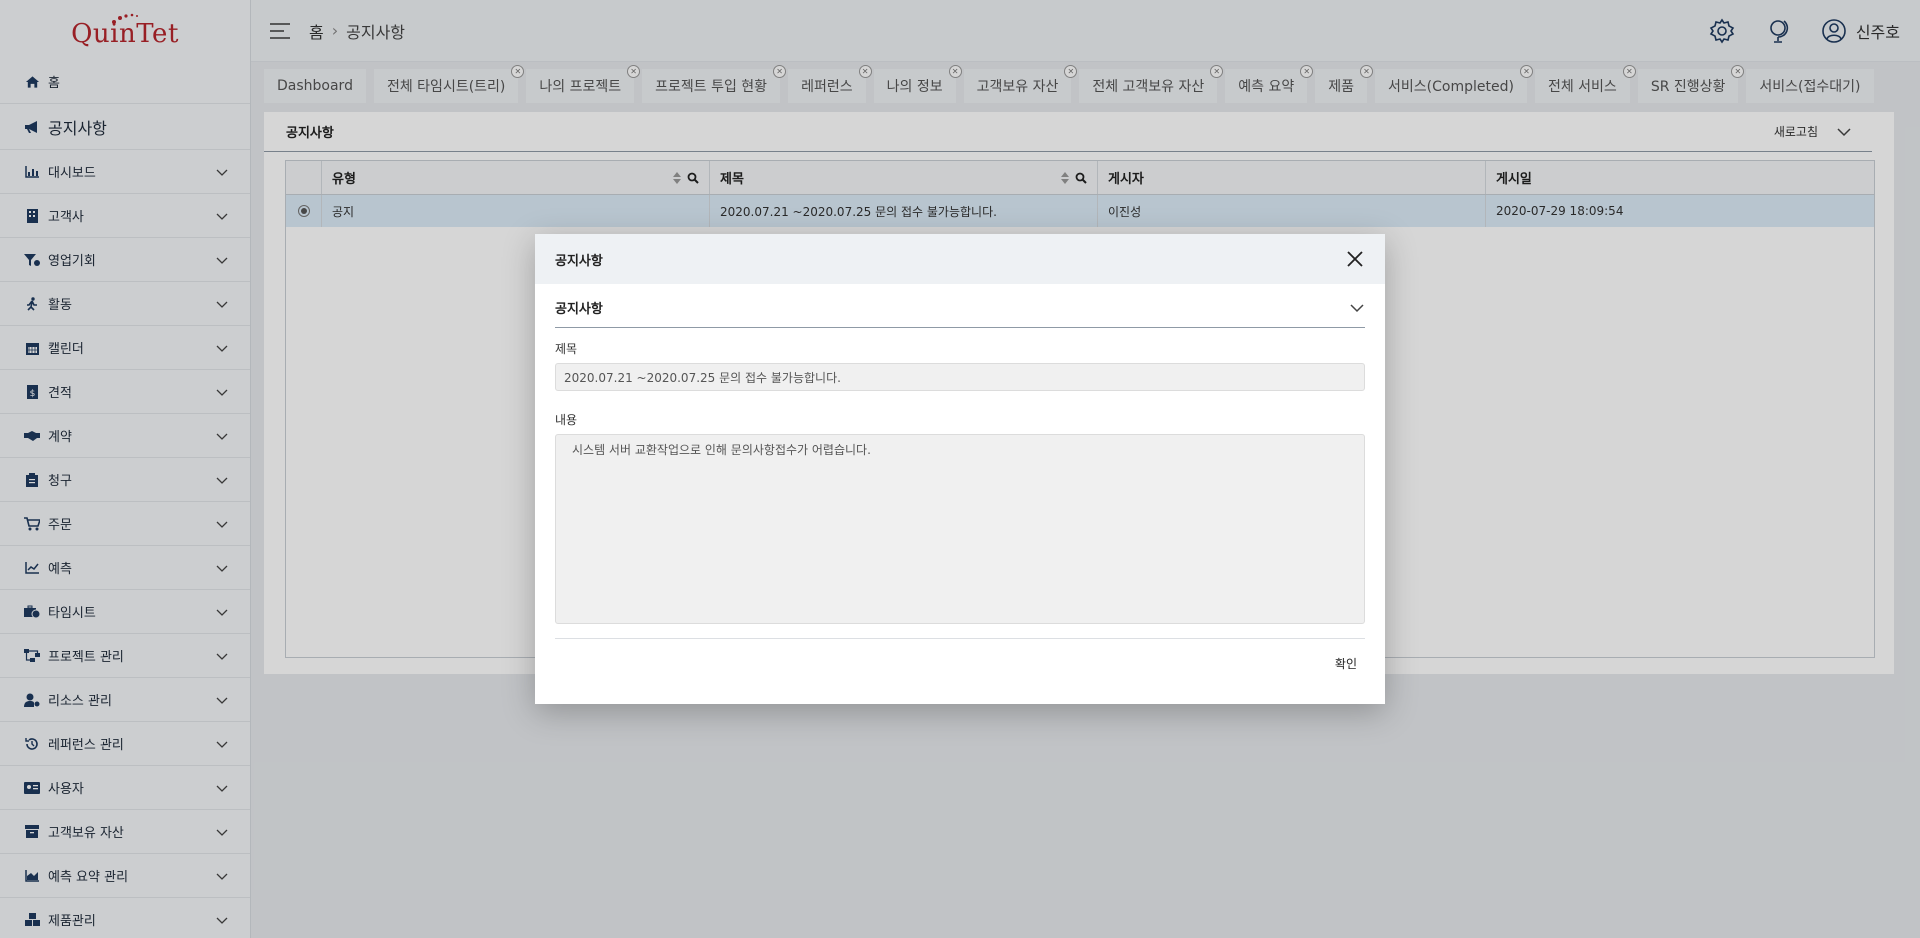  What do you see at coordinates (960, 529) in the screenshot?
I see `content-textarea: 시스템 서버 교환작업으로 인해 문의사항접수가 어렵습니다.` at bounding box center [960, 529].